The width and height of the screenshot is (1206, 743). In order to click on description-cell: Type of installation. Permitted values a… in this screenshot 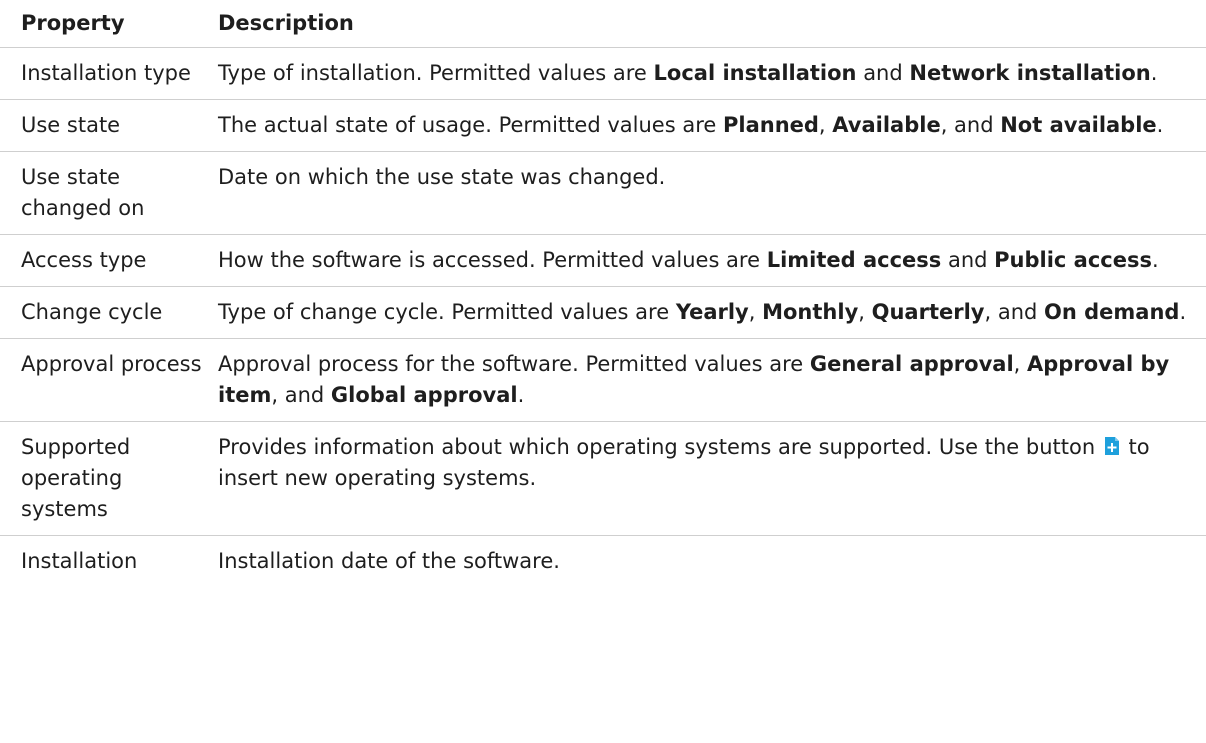, I will do `click(706, 73)`.